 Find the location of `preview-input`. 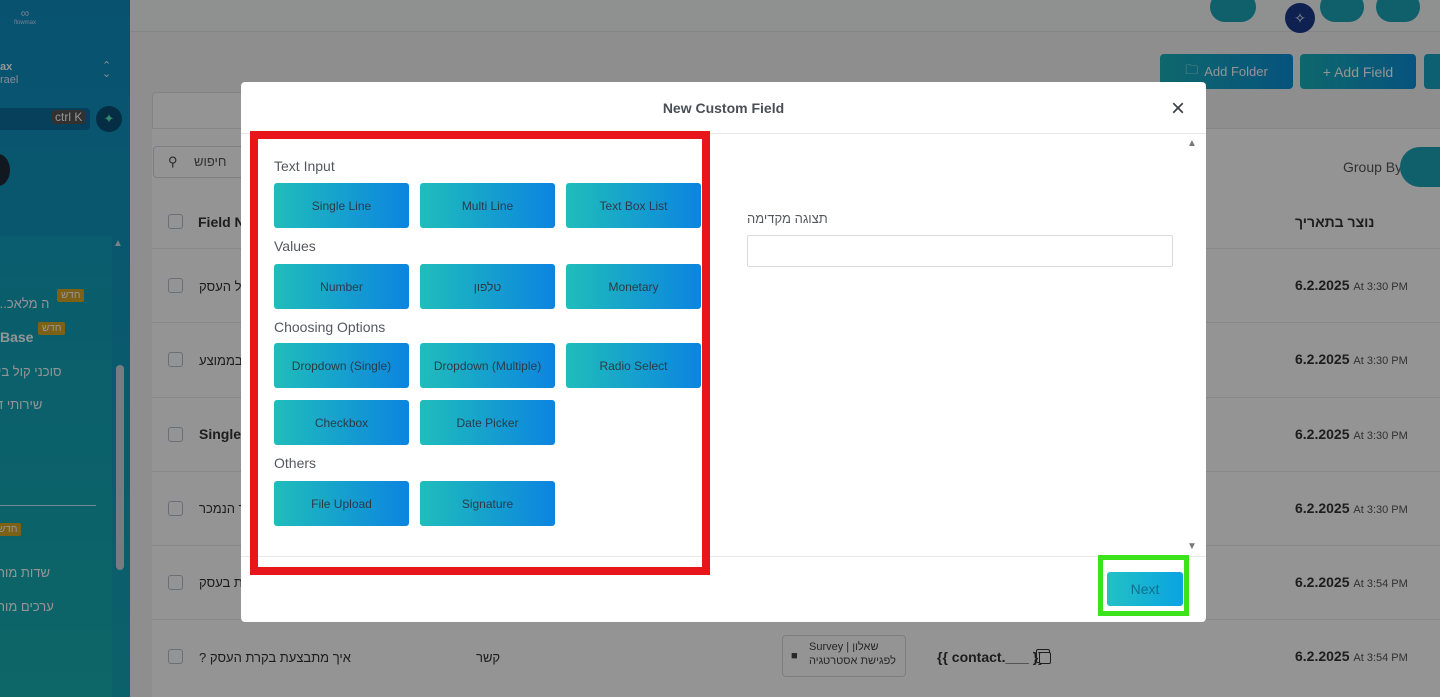

preview-input is located at coordinates (960, 251).